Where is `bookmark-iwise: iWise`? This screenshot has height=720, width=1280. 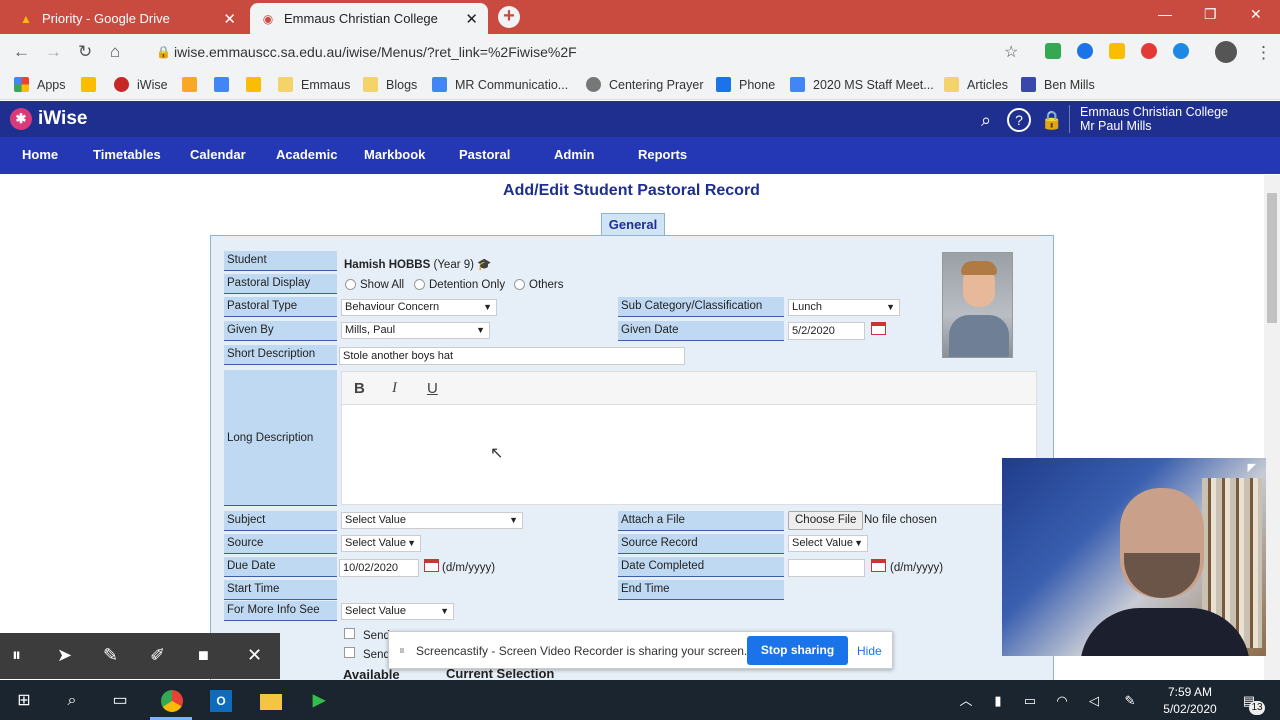 bookmark-iwise: iWise is located at coordinates (141, 84).